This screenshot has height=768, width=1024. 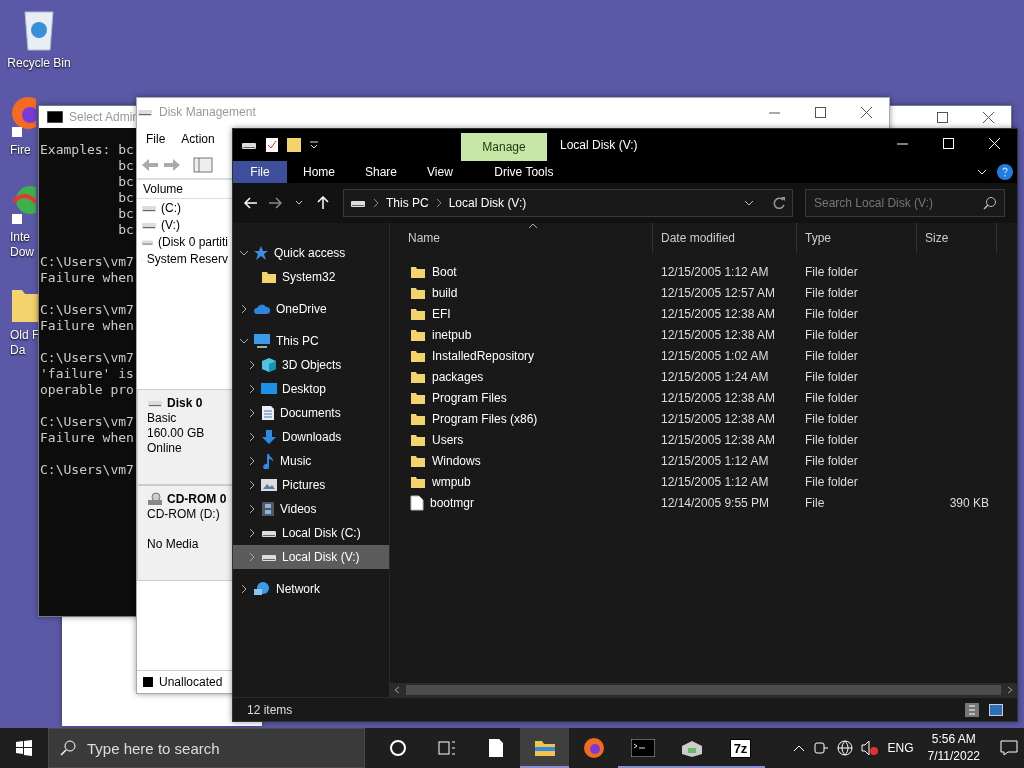 What do you see at coordinates (845, 748) in the screenshot?
I see `globe-icon` at bounding box center [845, 748].